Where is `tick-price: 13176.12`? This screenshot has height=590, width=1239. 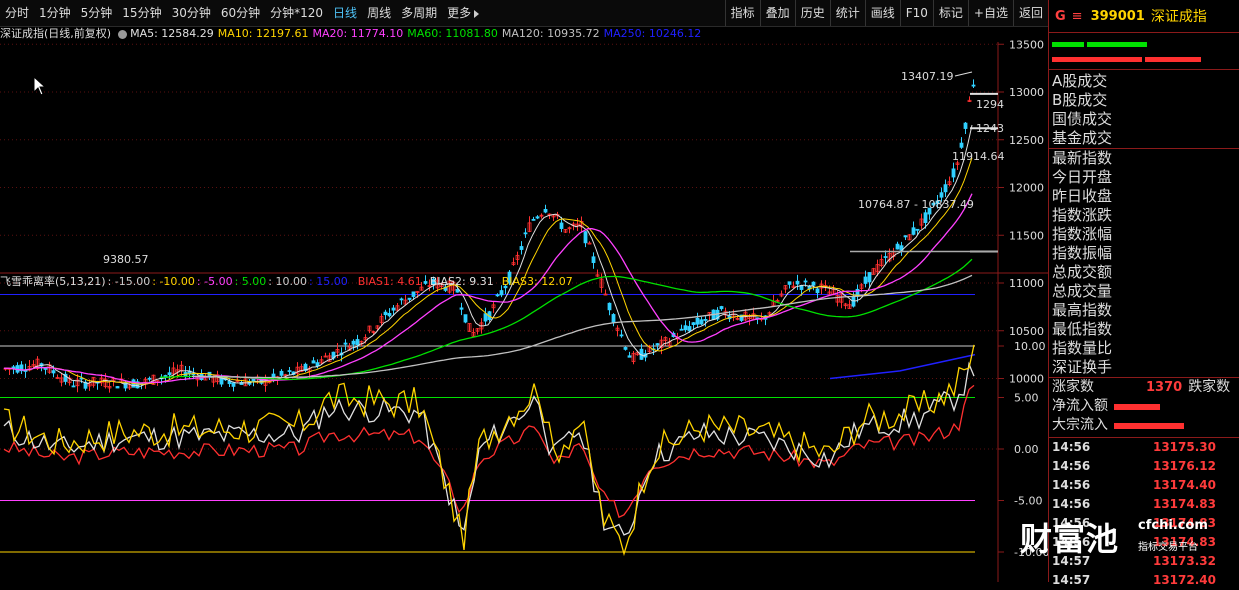
tick-price: 13176.12 is located at coordinates (1184, 466).